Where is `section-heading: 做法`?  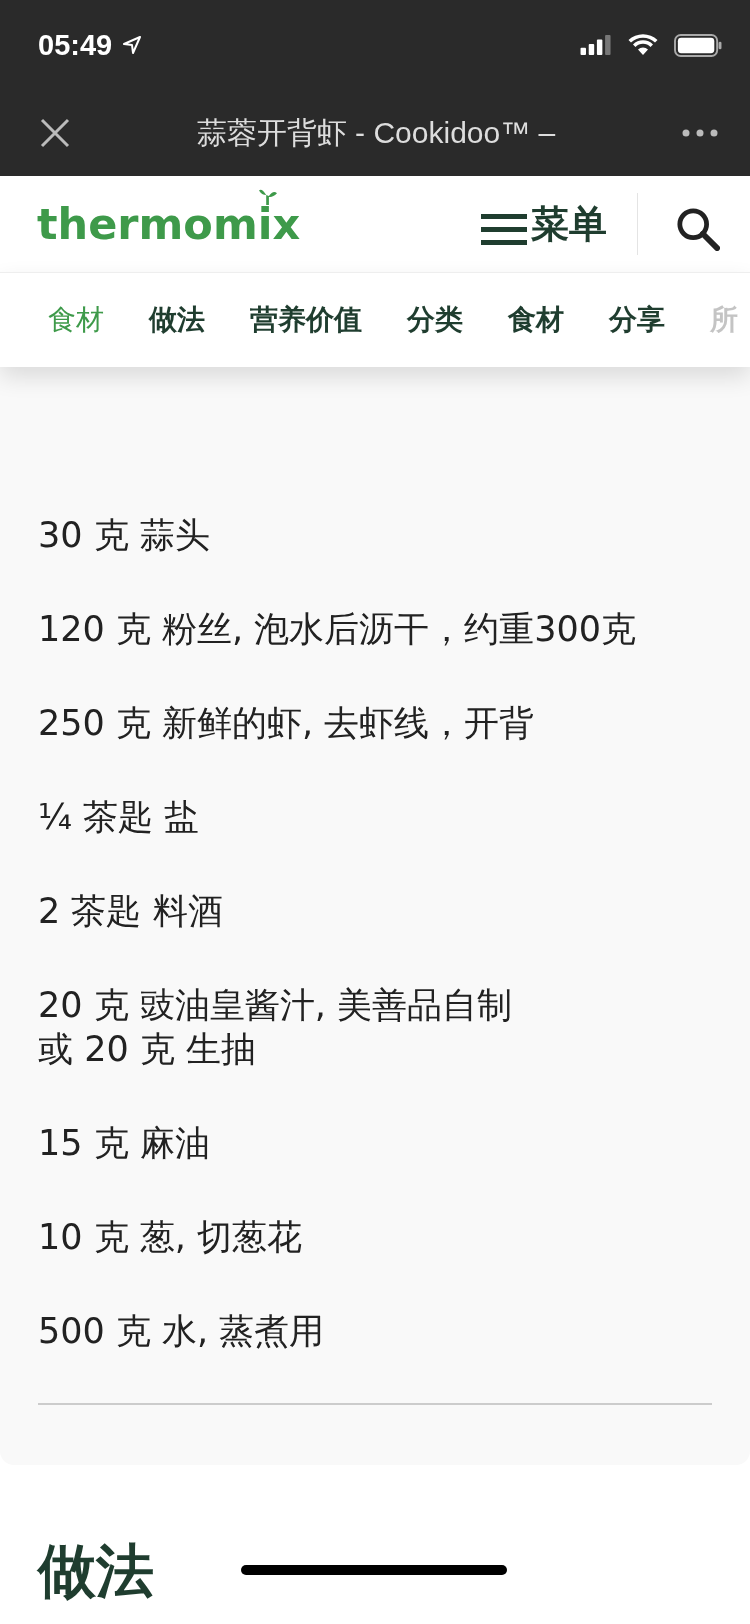 section-heading: 做法 is located at coordinates (96, 1571).